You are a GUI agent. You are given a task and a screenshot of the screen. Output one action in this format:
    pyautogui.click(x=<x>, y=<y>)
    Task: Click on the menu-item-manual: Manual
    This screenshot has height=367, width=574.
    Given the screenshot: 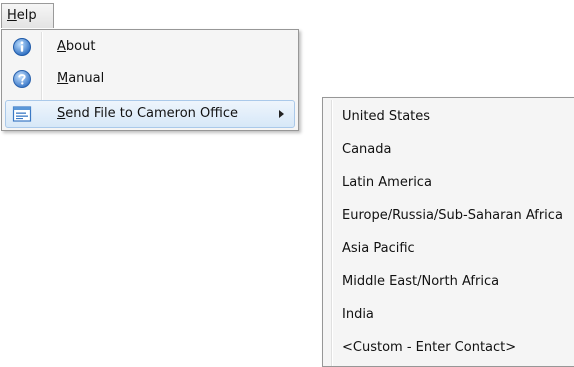 What is the action you would take?
    pyautogui.click(x=150, y=79)
    